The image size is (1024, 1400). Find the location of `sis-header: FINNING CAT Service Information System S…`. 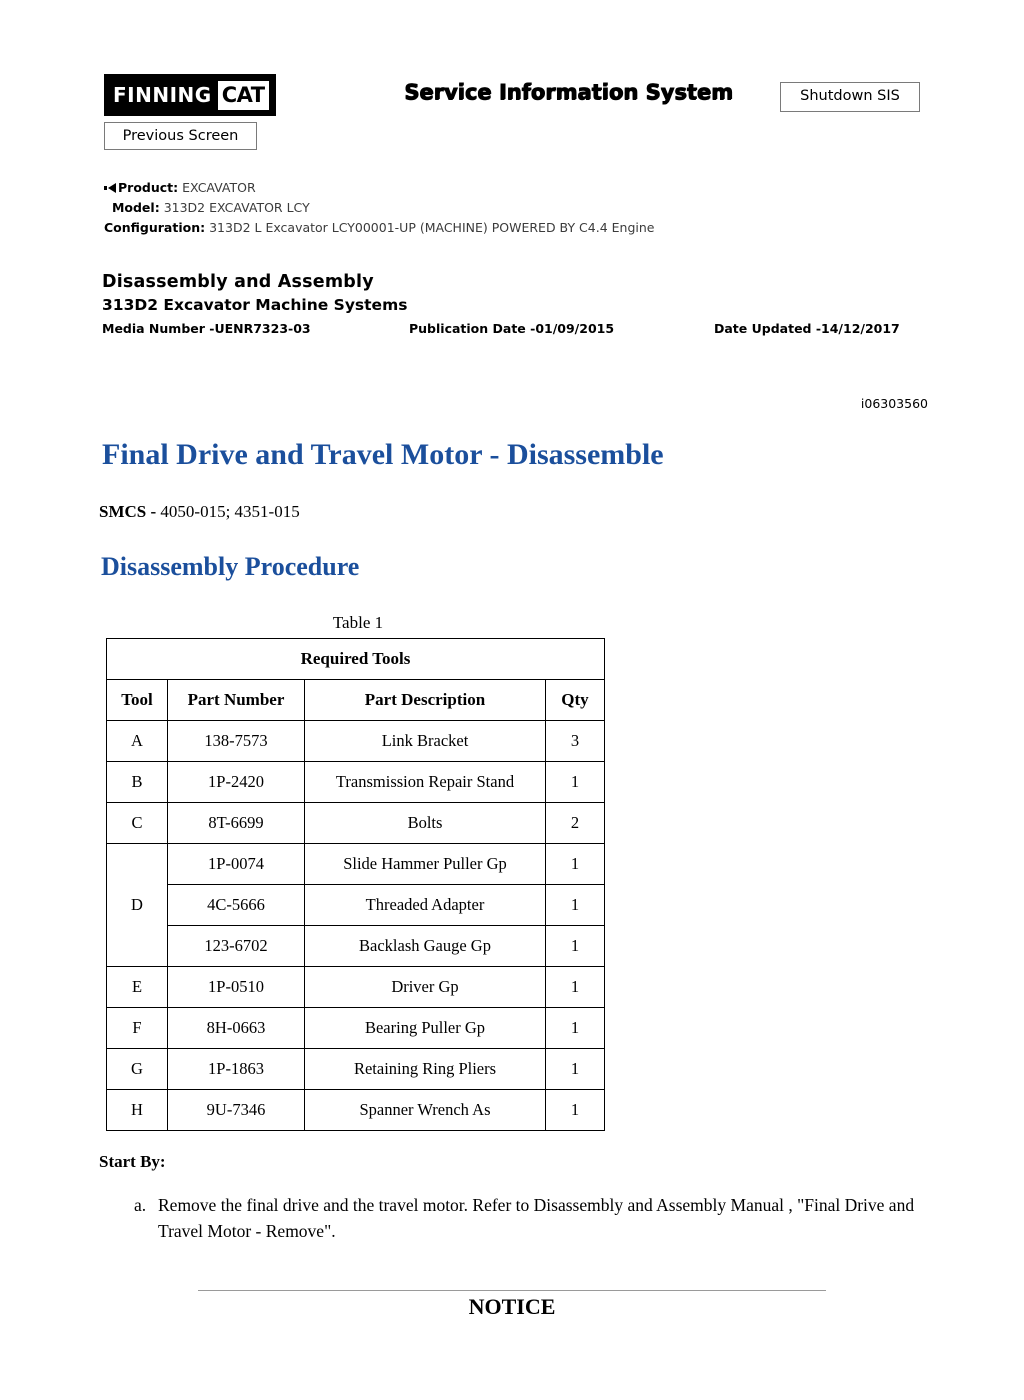

sis-header: FINNING CAT Service Information System S… is located at coordinates (512, 80).